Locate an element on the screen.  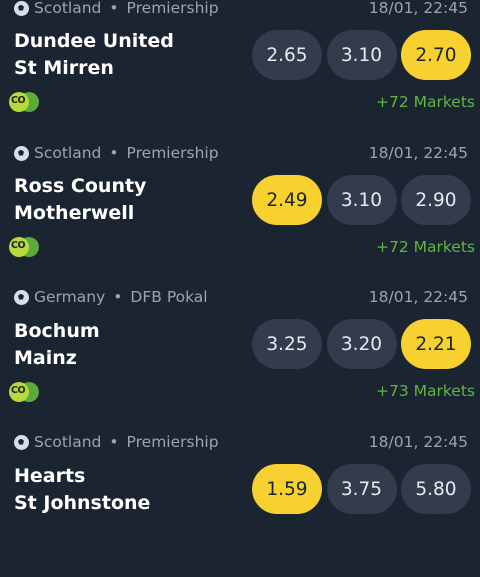
more-markets-link: +73 Markets is located at coordinates (425, 391).